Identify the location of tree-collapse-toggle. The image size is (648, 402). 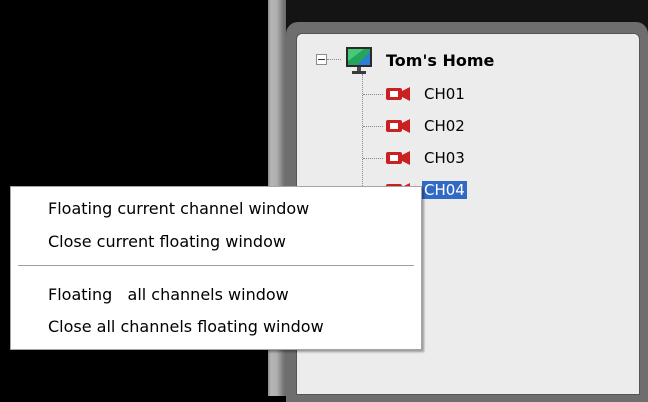
(321, 59).